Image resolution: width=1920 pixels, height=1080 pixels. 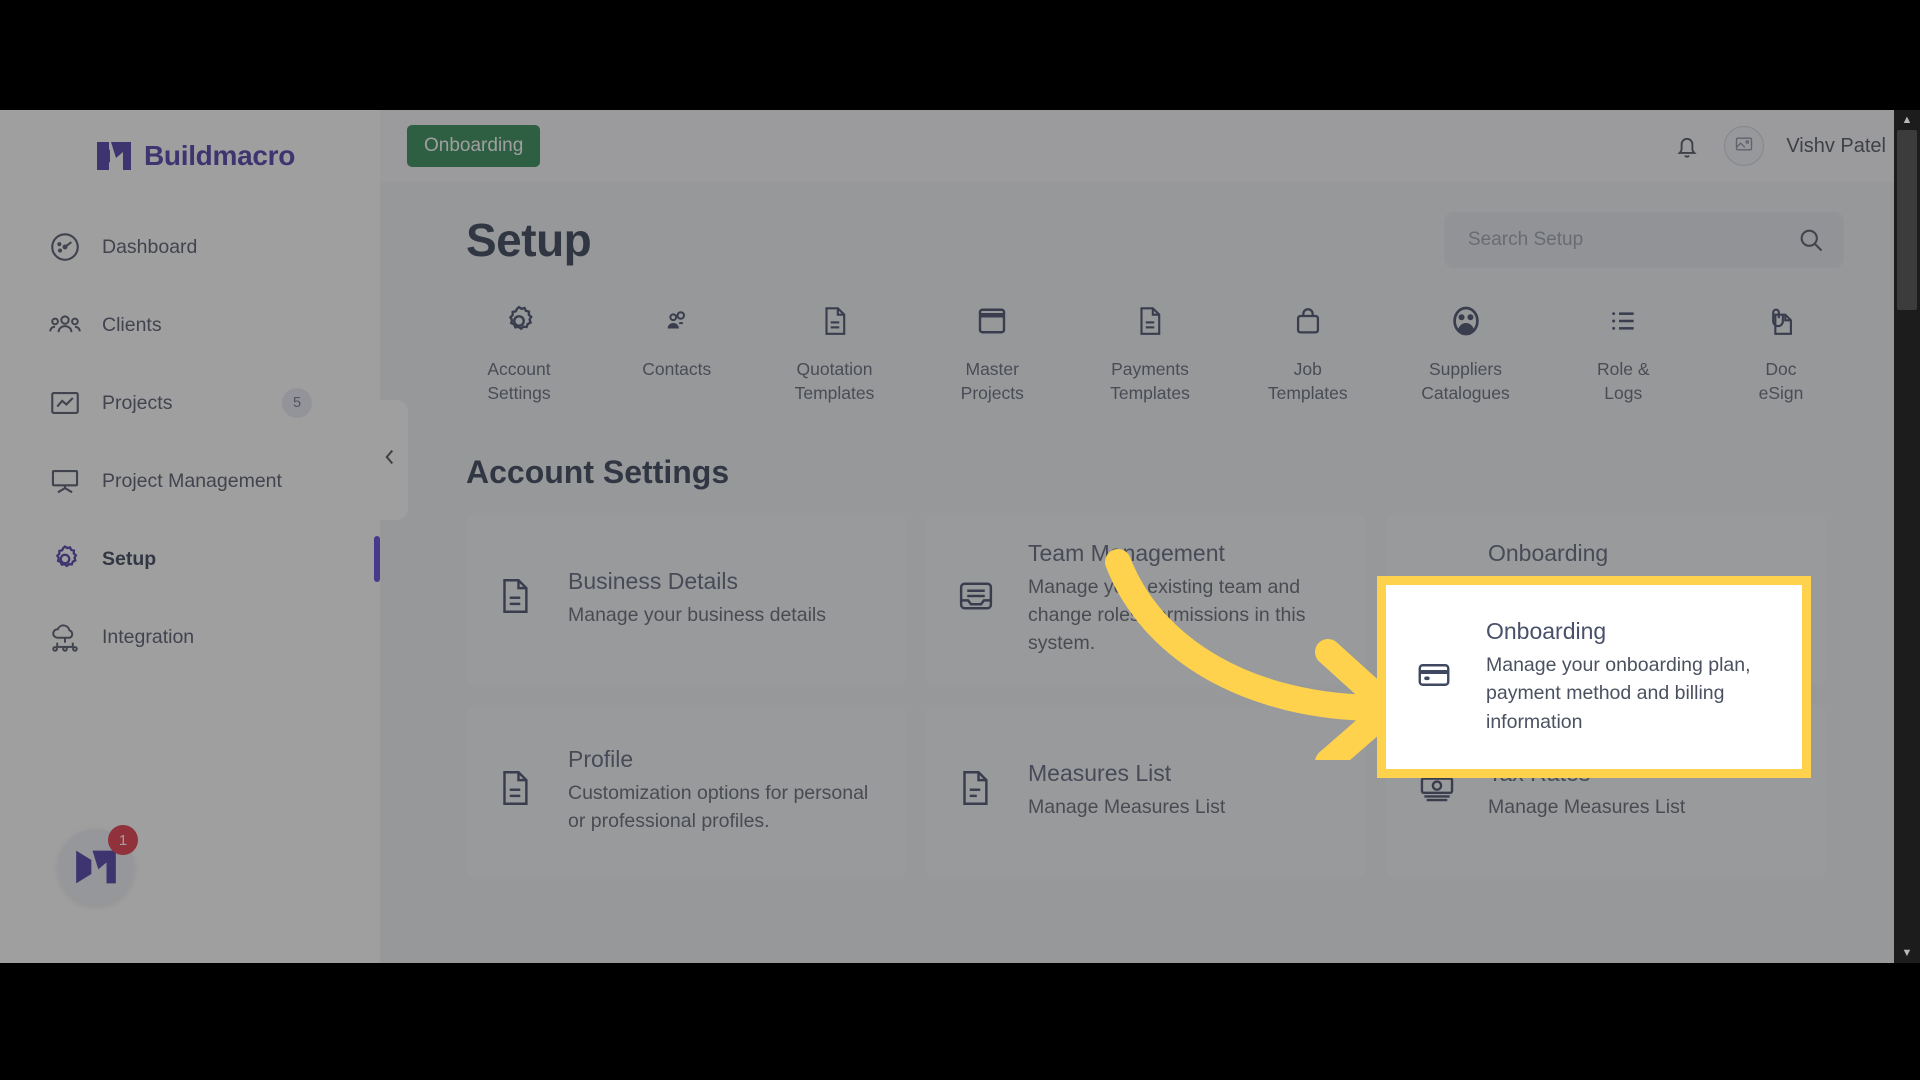 I want to click on chevron-left-icon, so click(x=390, y=460).